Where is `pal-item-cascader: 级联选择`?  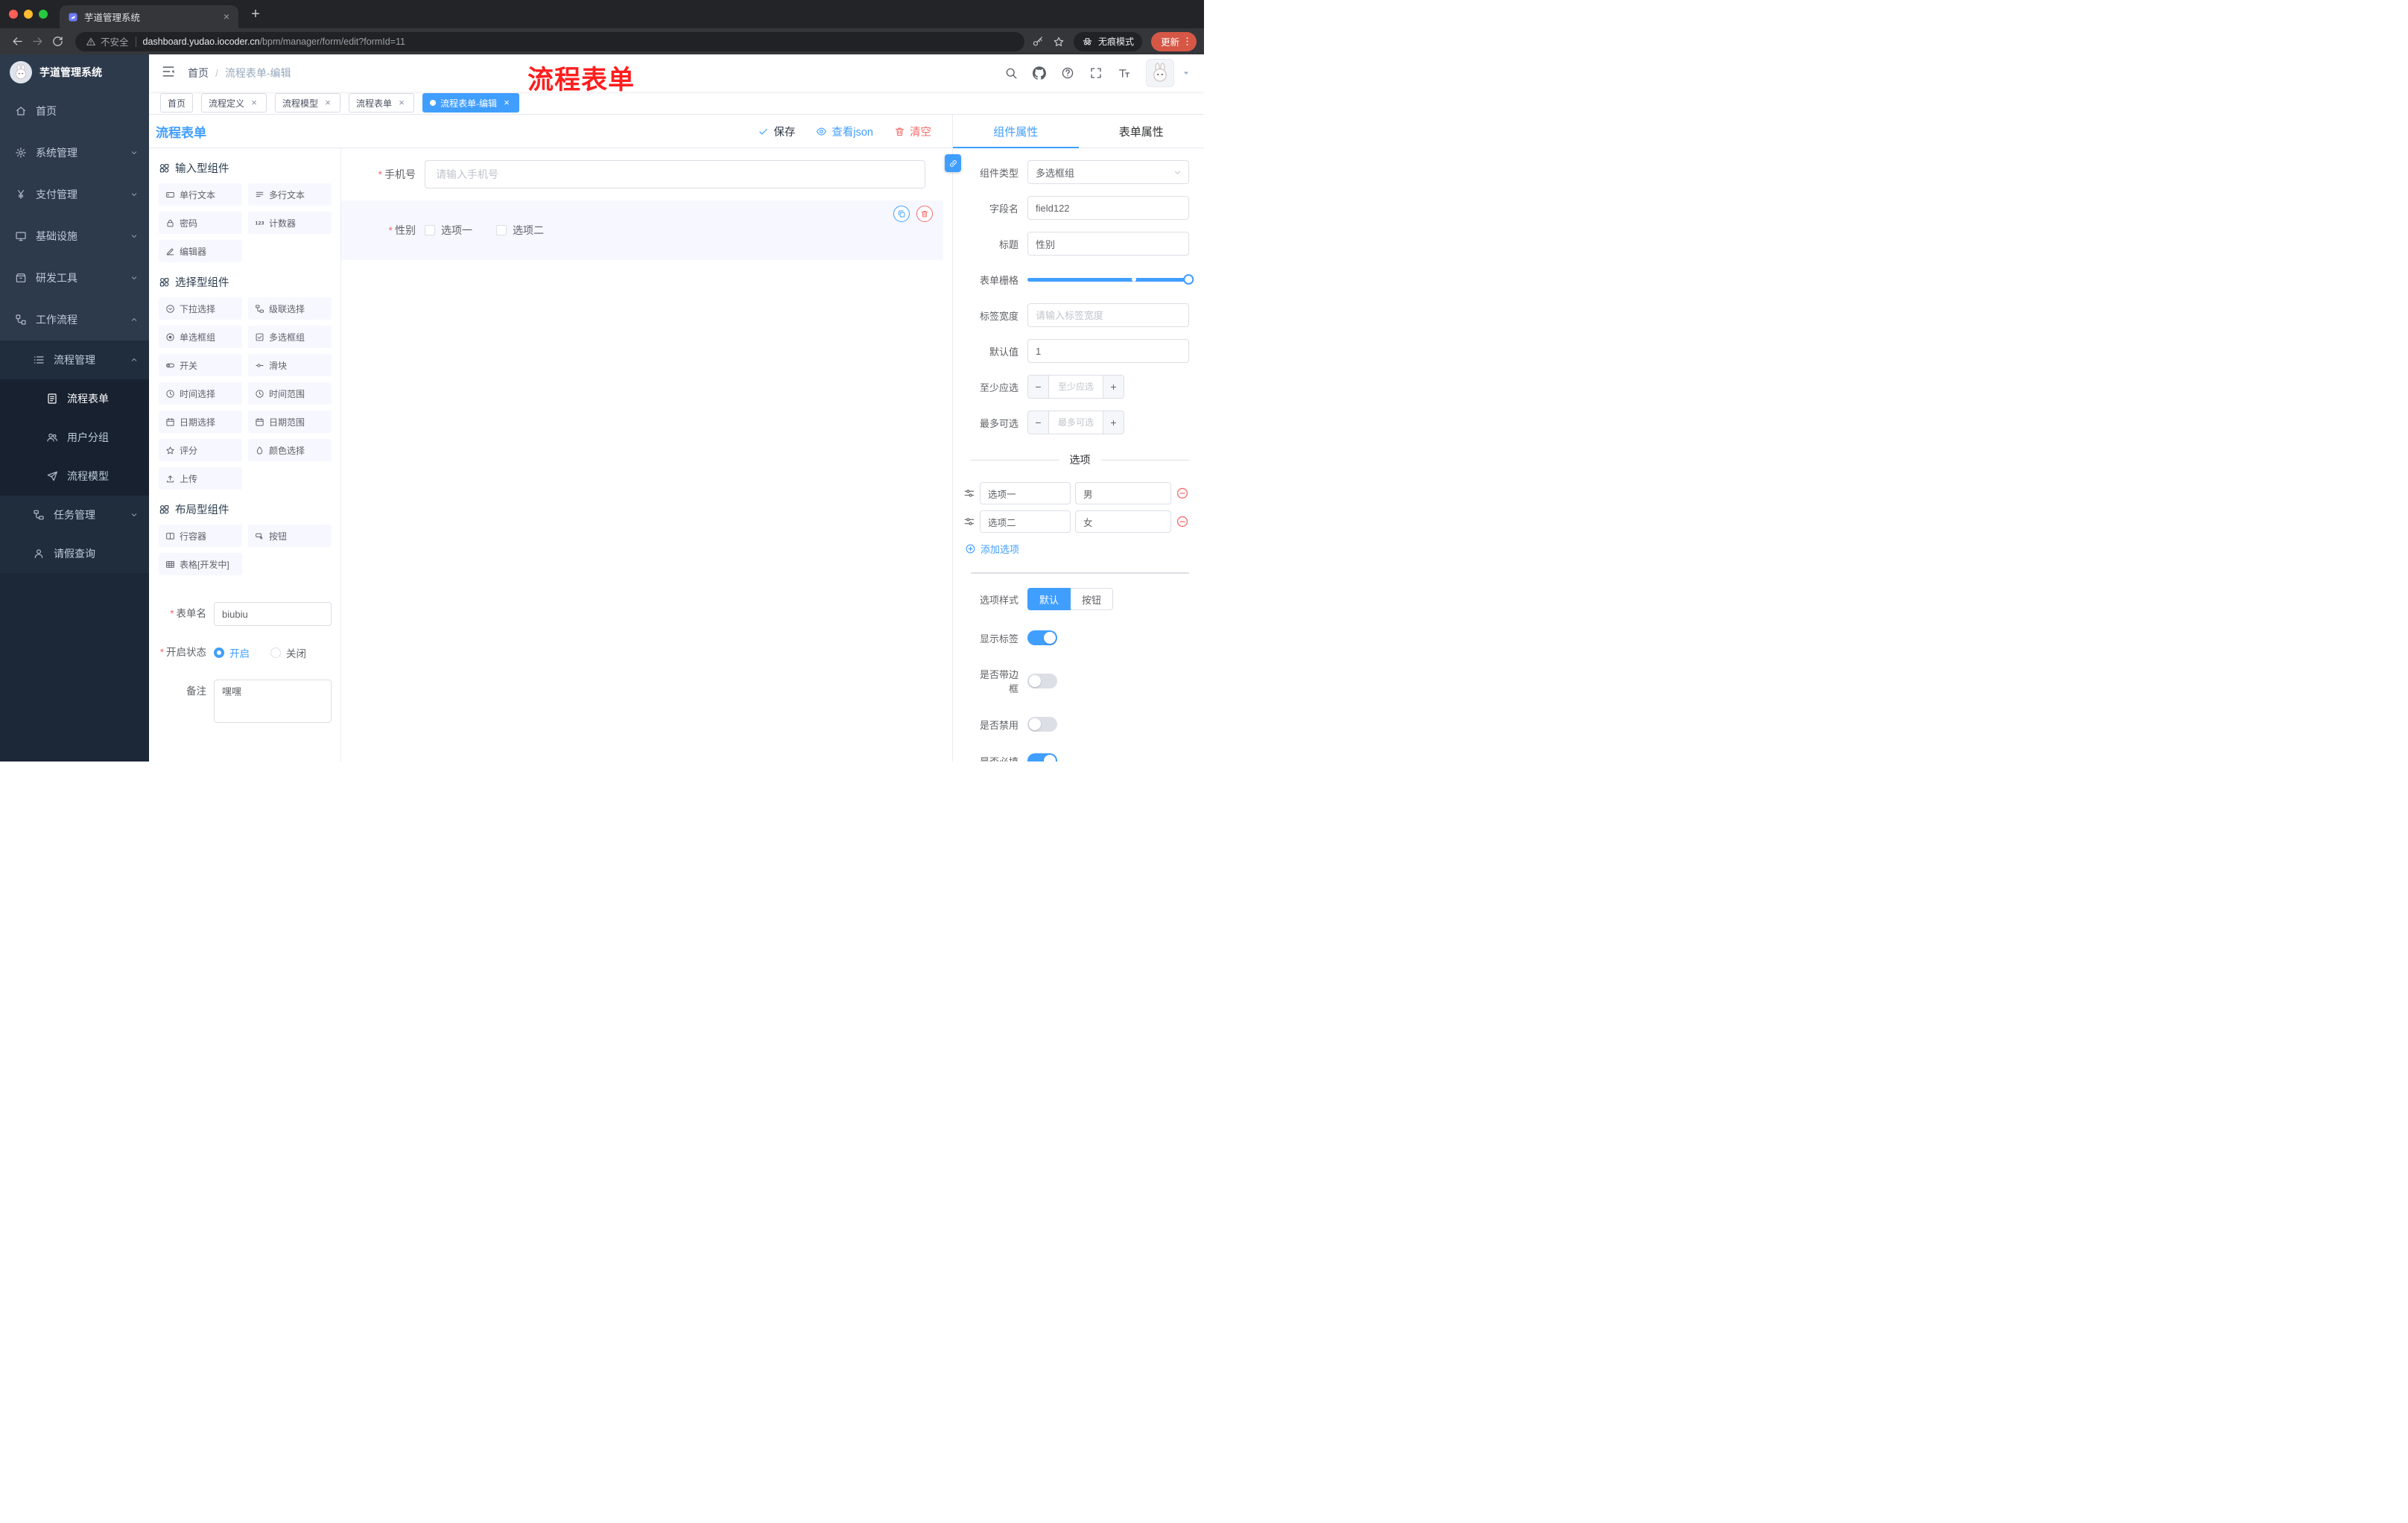 pal-item-cascader: 级联选择 is located at coordinates (290, 309).